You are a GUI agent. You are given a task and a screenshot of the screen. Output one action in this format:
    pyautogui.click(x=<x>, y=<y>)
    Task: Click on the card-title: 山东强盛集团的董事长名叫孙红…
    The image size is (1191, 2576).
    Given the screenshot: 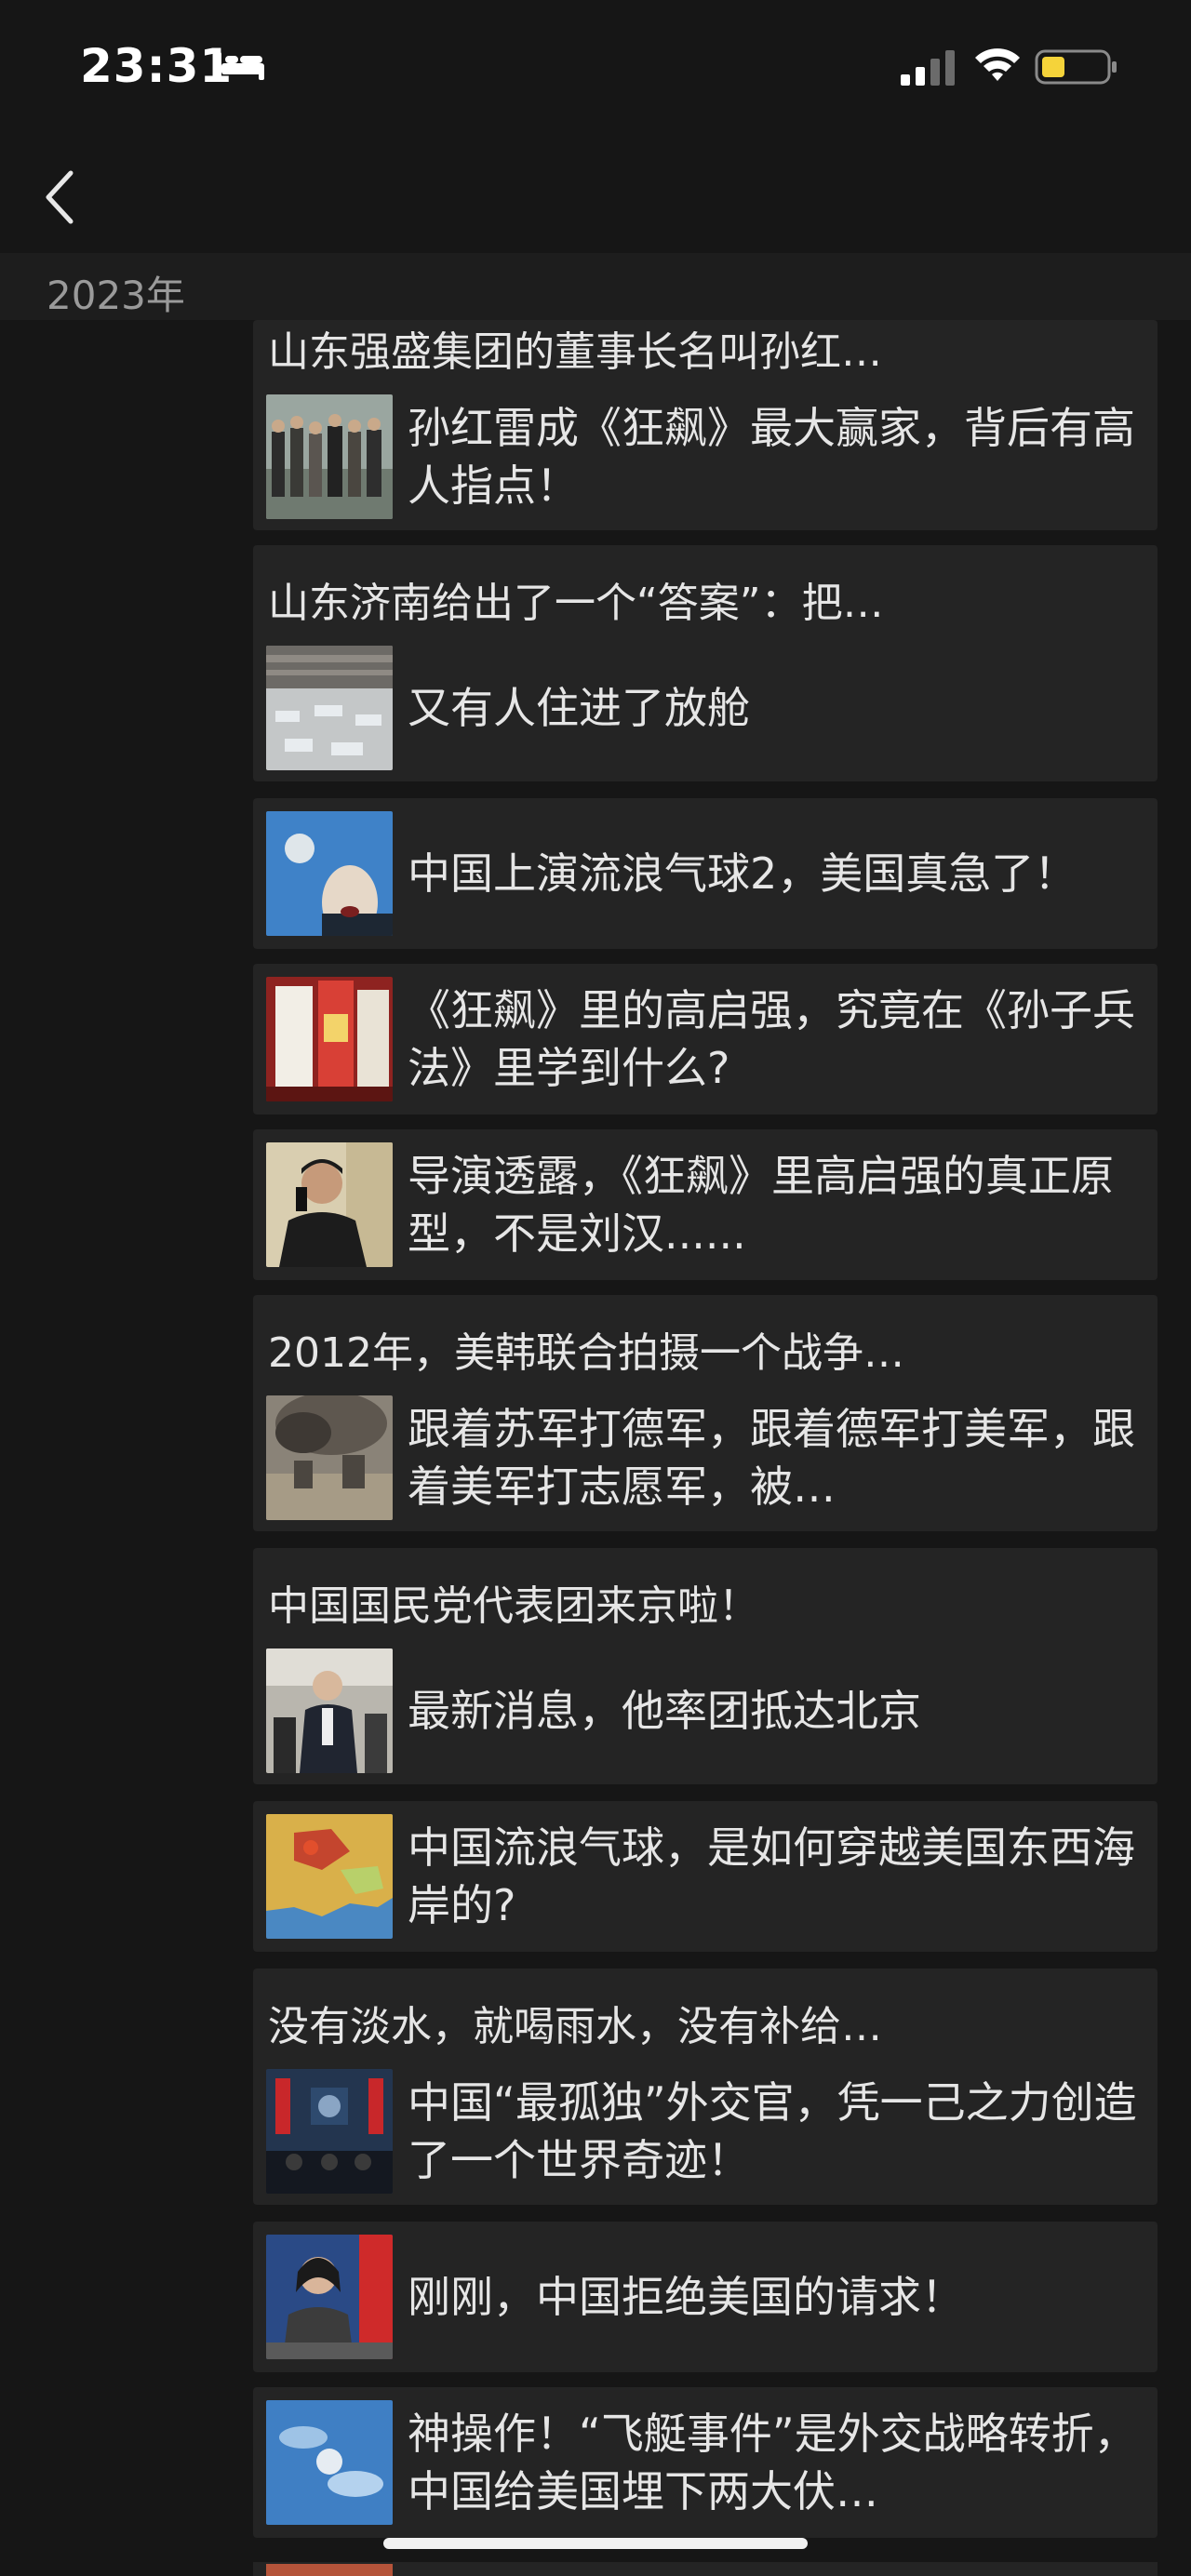 What is the action you would take?
    pyautogui.click(x=575, y=352)
    